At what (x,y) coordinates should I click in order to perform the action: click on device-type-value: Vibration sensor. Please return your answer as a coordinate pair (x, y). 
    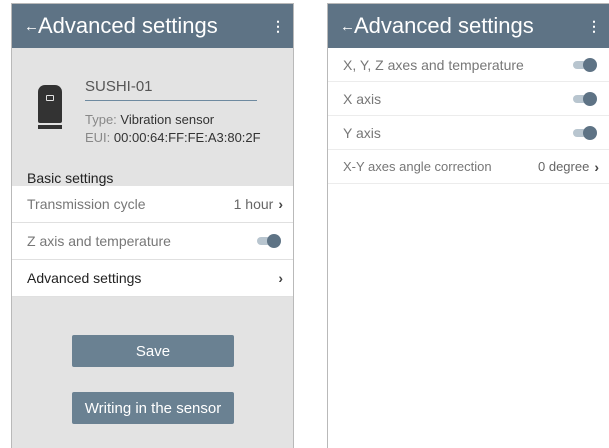
    Looking at the image, I should click on (167, 119).